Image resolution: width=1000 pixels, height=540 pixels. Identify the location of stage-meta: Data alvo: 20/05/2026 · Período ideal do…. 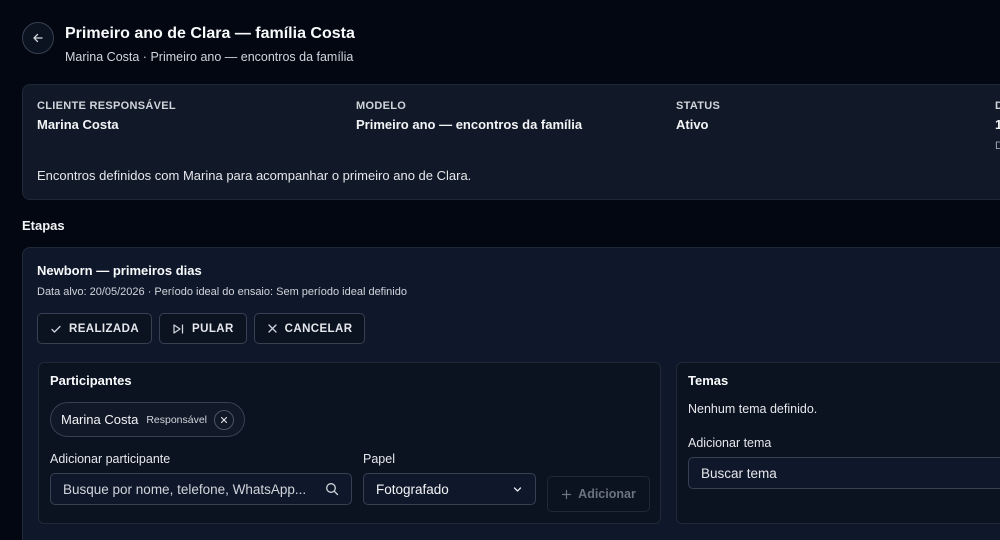
(222, 292).